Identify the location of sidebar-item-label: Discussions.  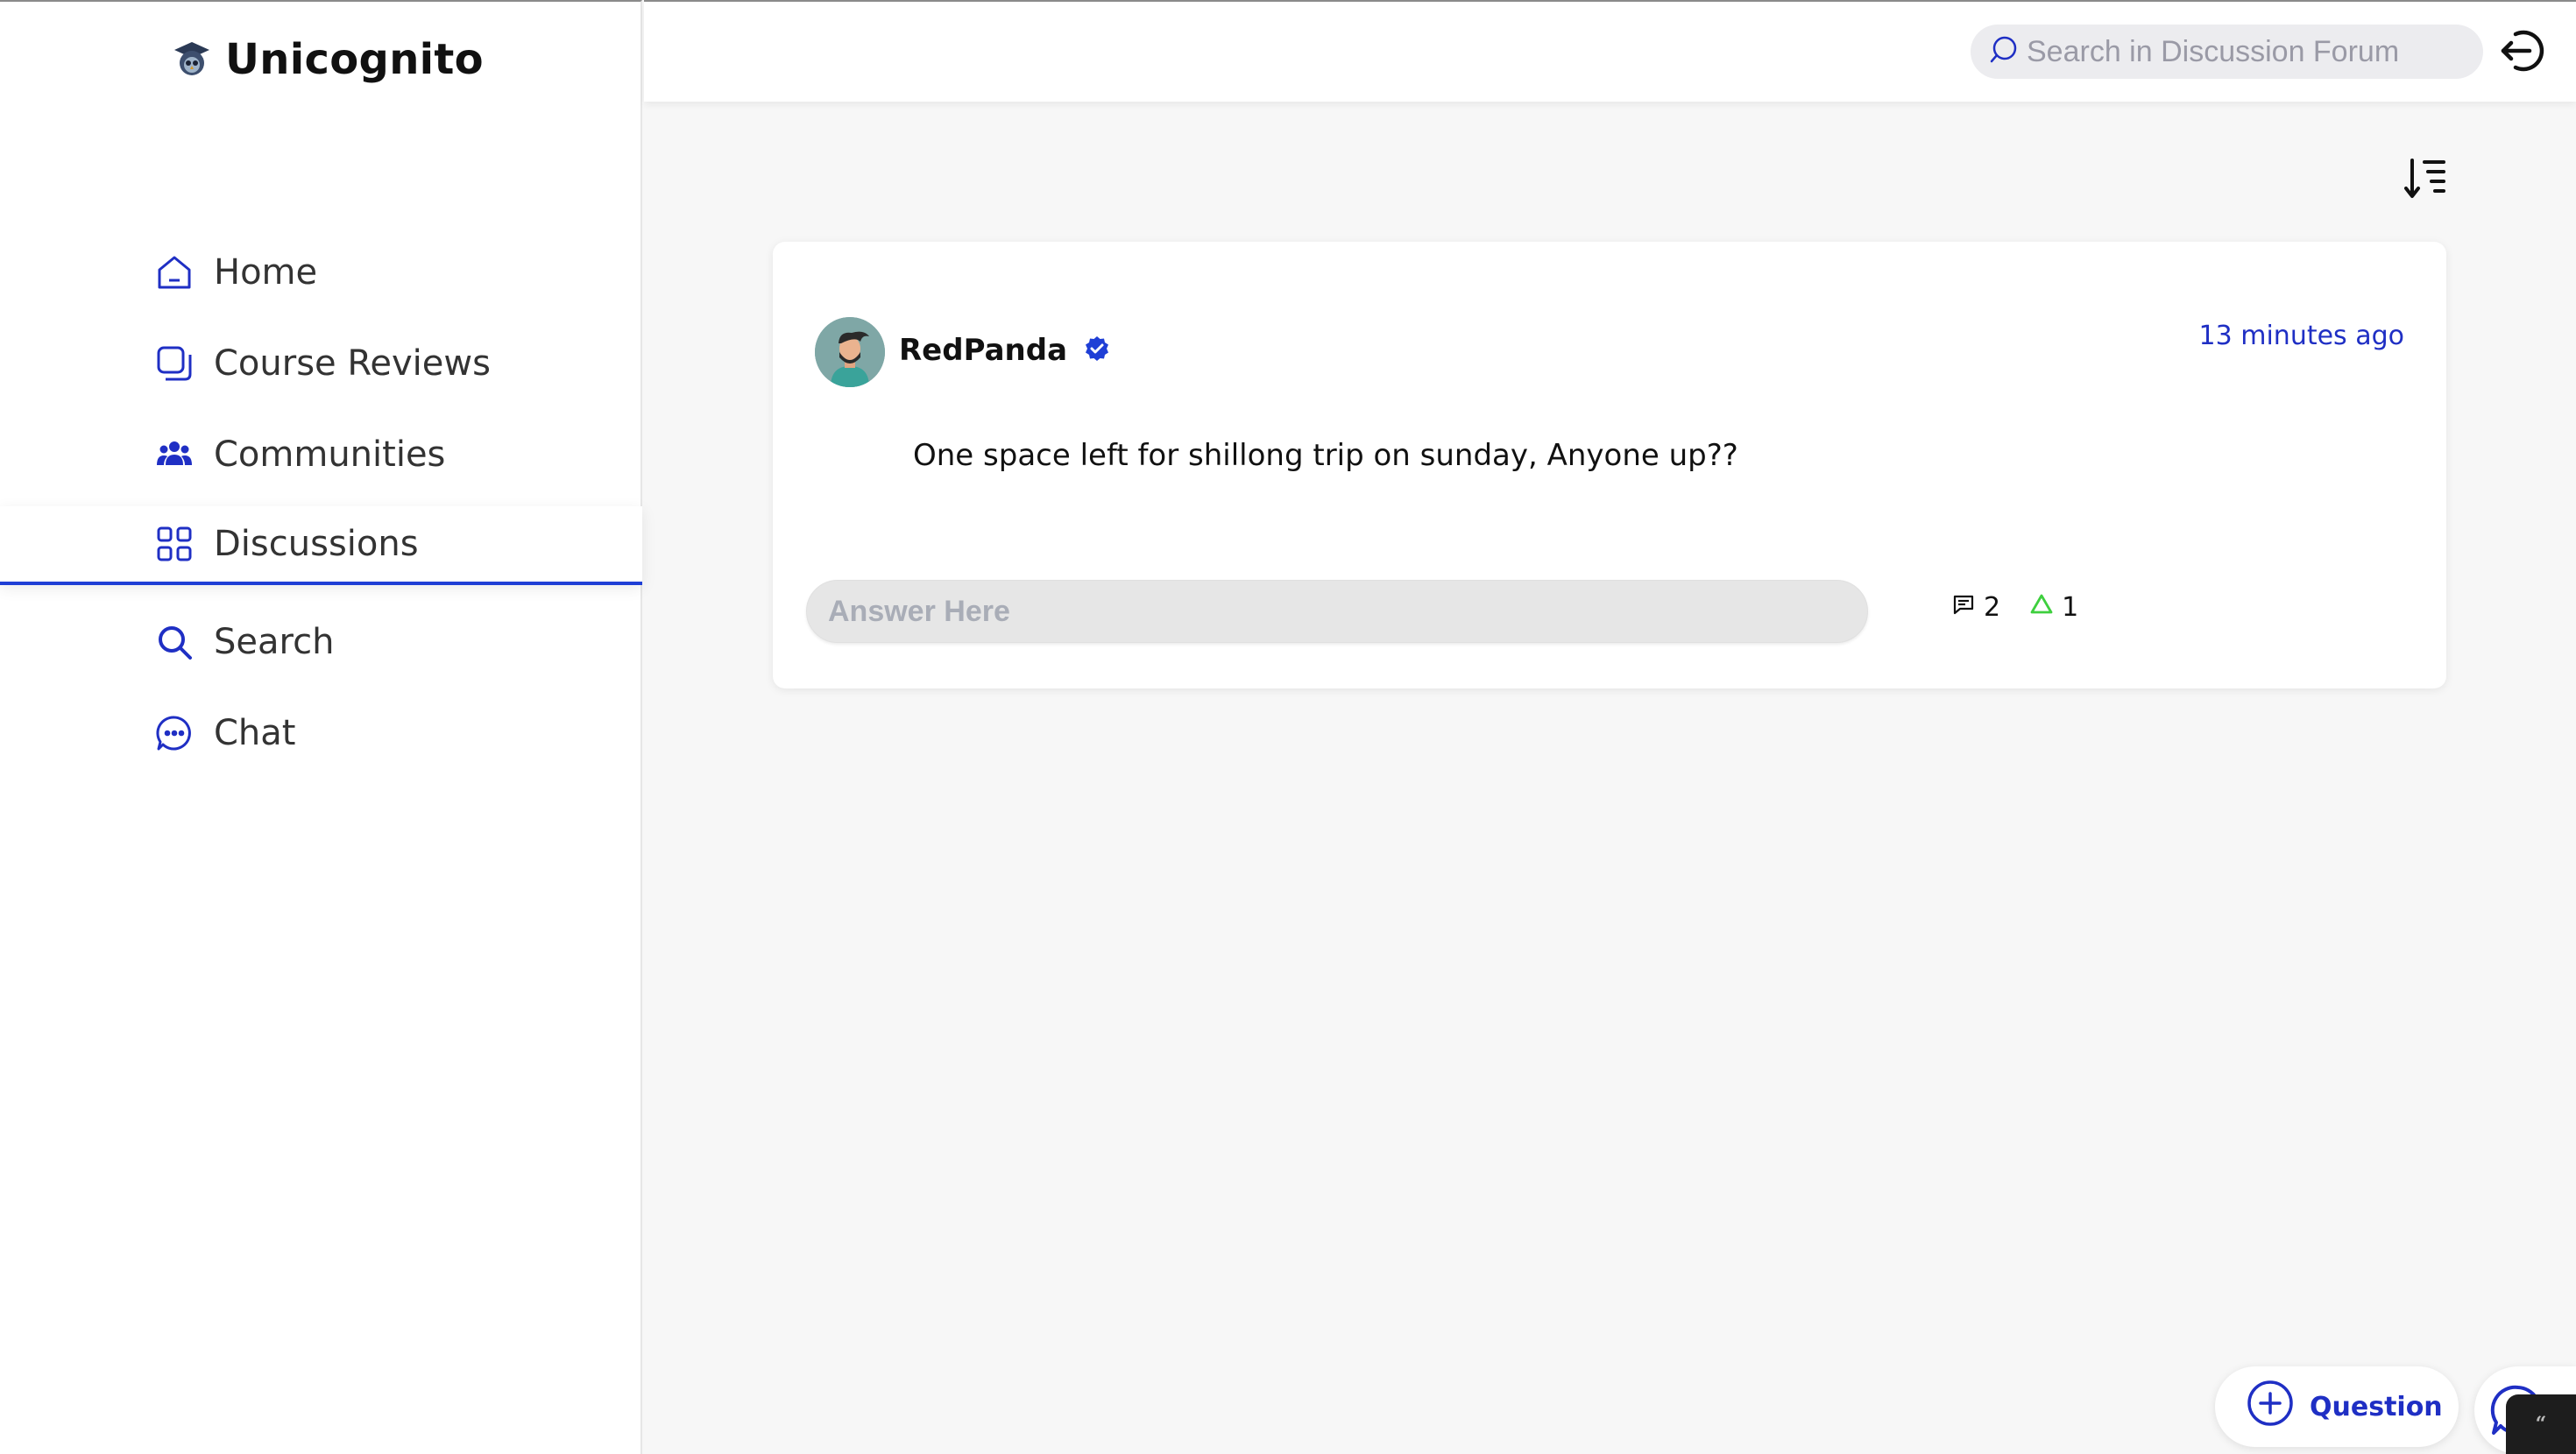
(316, 544).